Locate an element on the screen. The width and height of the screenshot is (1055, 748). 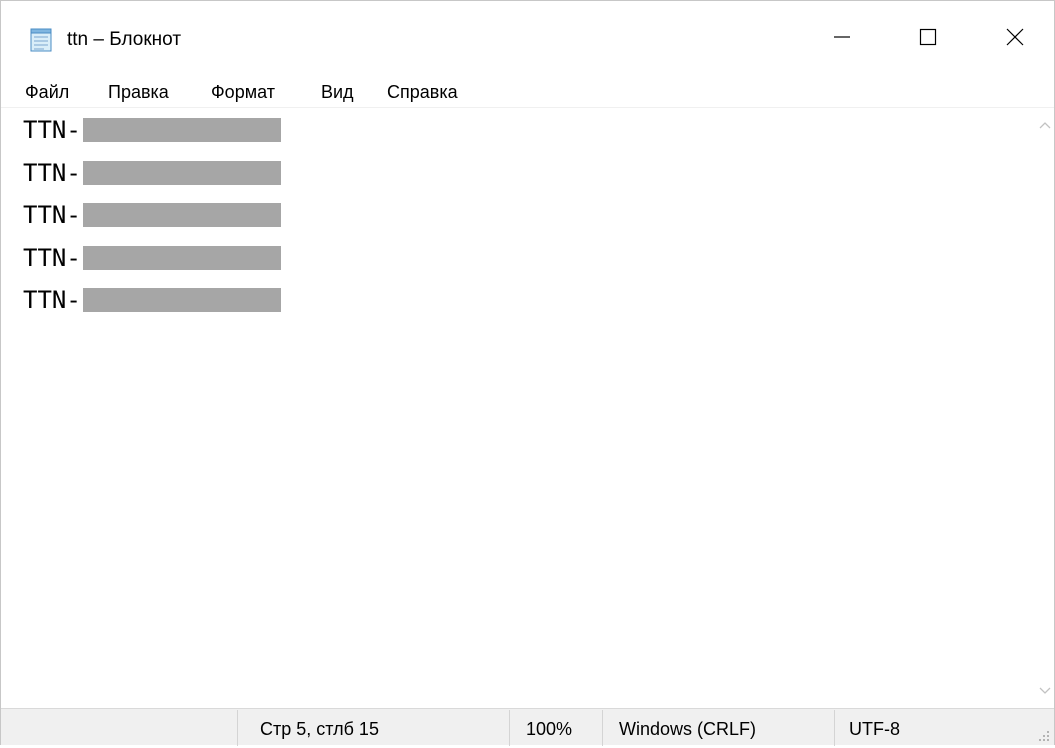
minimize-button is located at coordinates (842, 39).